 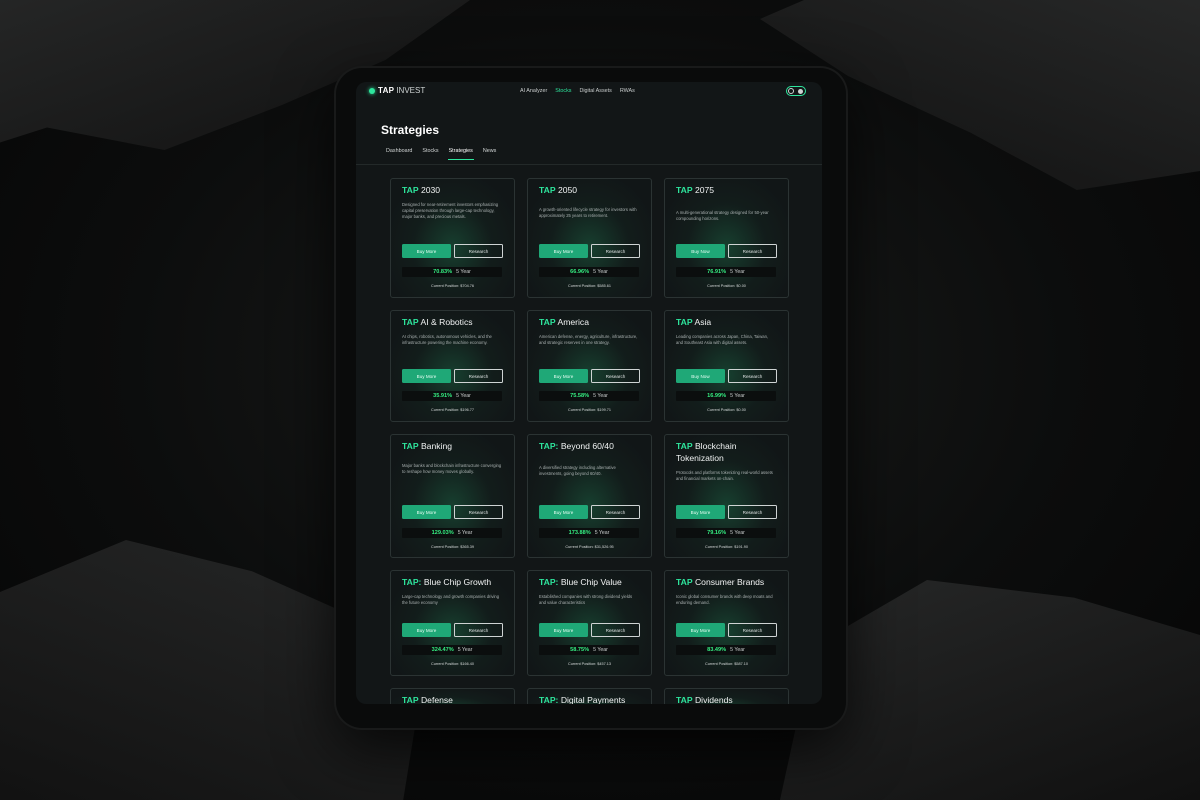 I want to click on card-title: TAP: Blue Chip Growth, so click(x=447, y=582).